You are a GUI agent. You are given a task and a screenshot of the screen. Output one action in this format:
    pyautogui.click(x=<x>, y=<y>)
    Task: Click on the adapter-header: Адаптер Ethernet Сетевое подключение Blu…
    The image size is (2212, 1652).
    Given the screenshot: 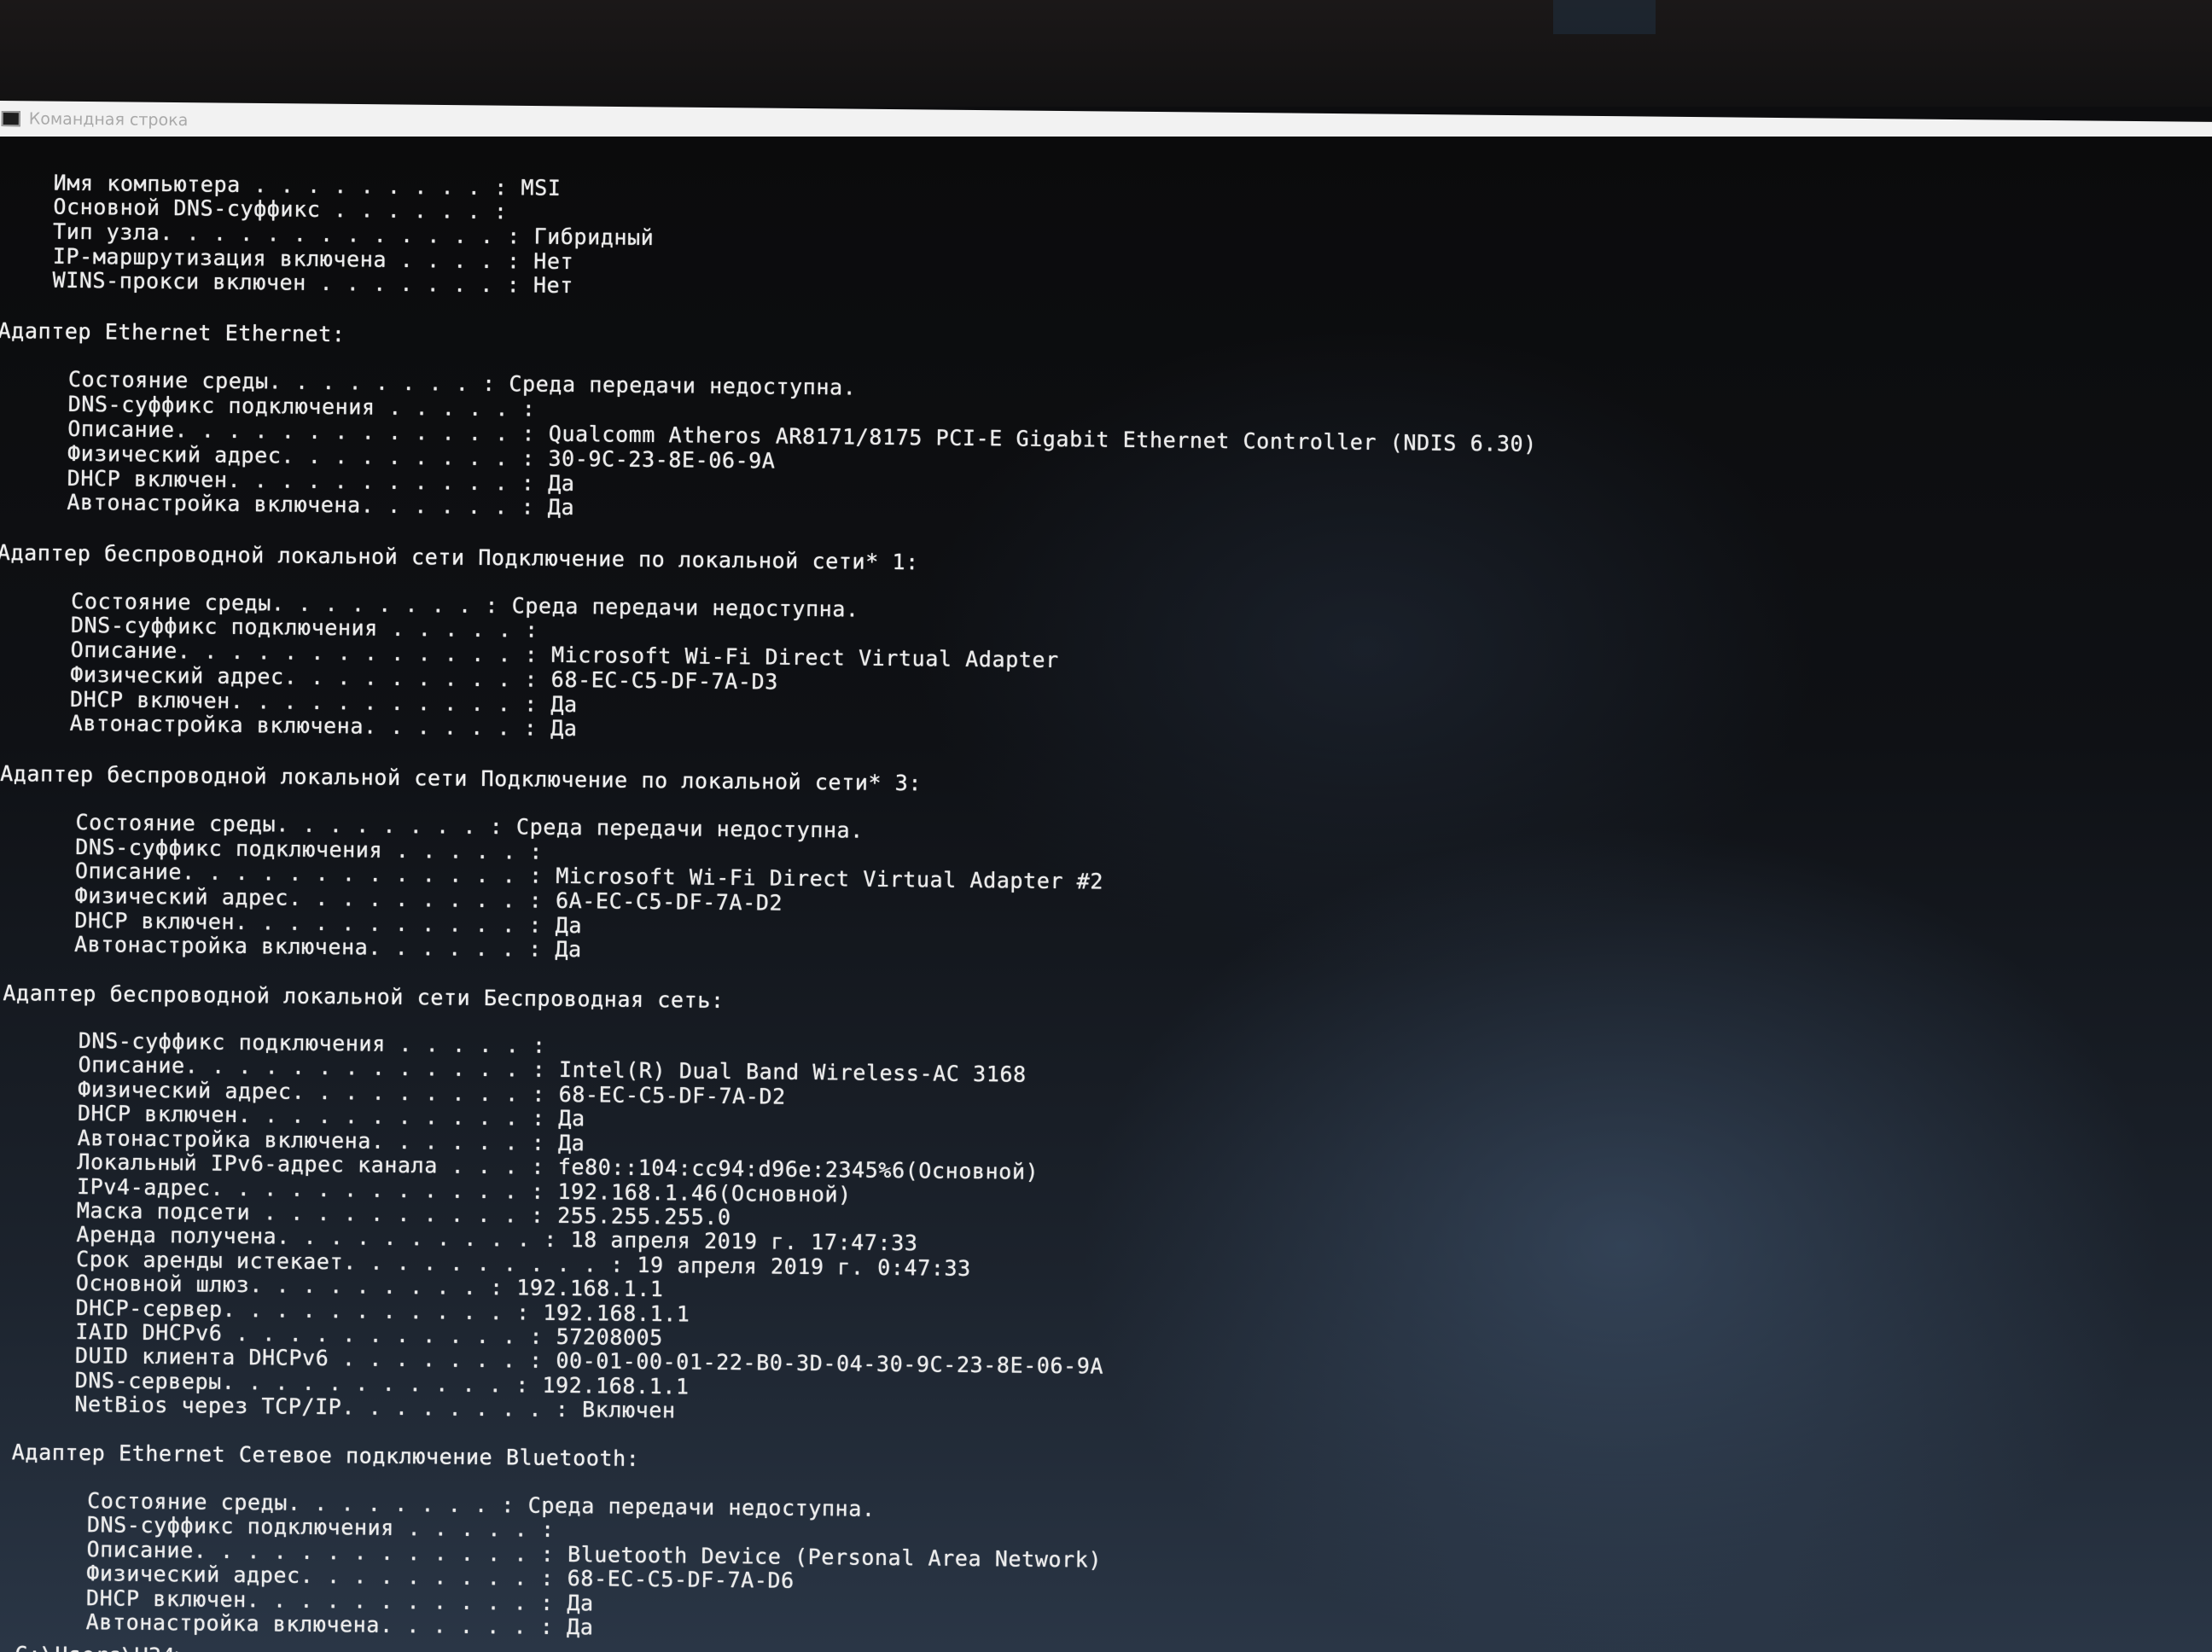 What is the action you would take?
    pyautogui.click(x=325, y=1455)
    